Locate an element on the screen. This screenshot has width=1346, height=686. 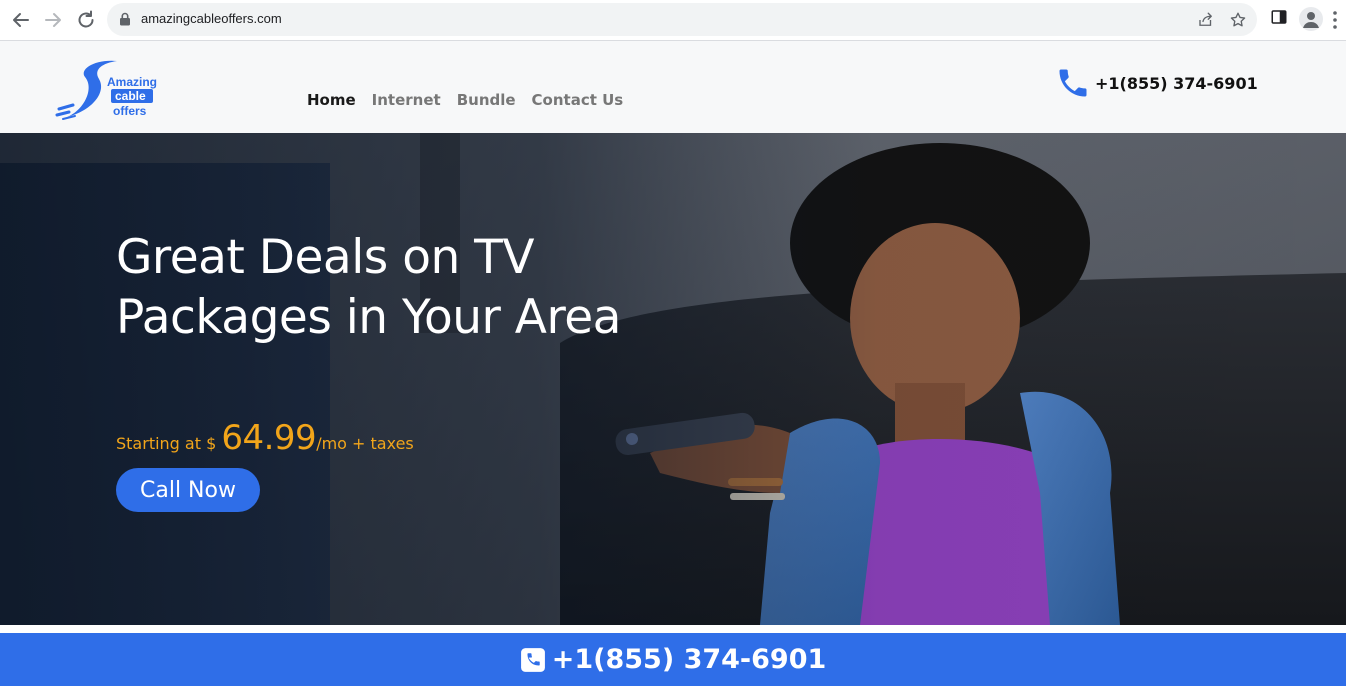
header-phone-number: +1(855) 374-6901 is located at coordinates (1176, 83).